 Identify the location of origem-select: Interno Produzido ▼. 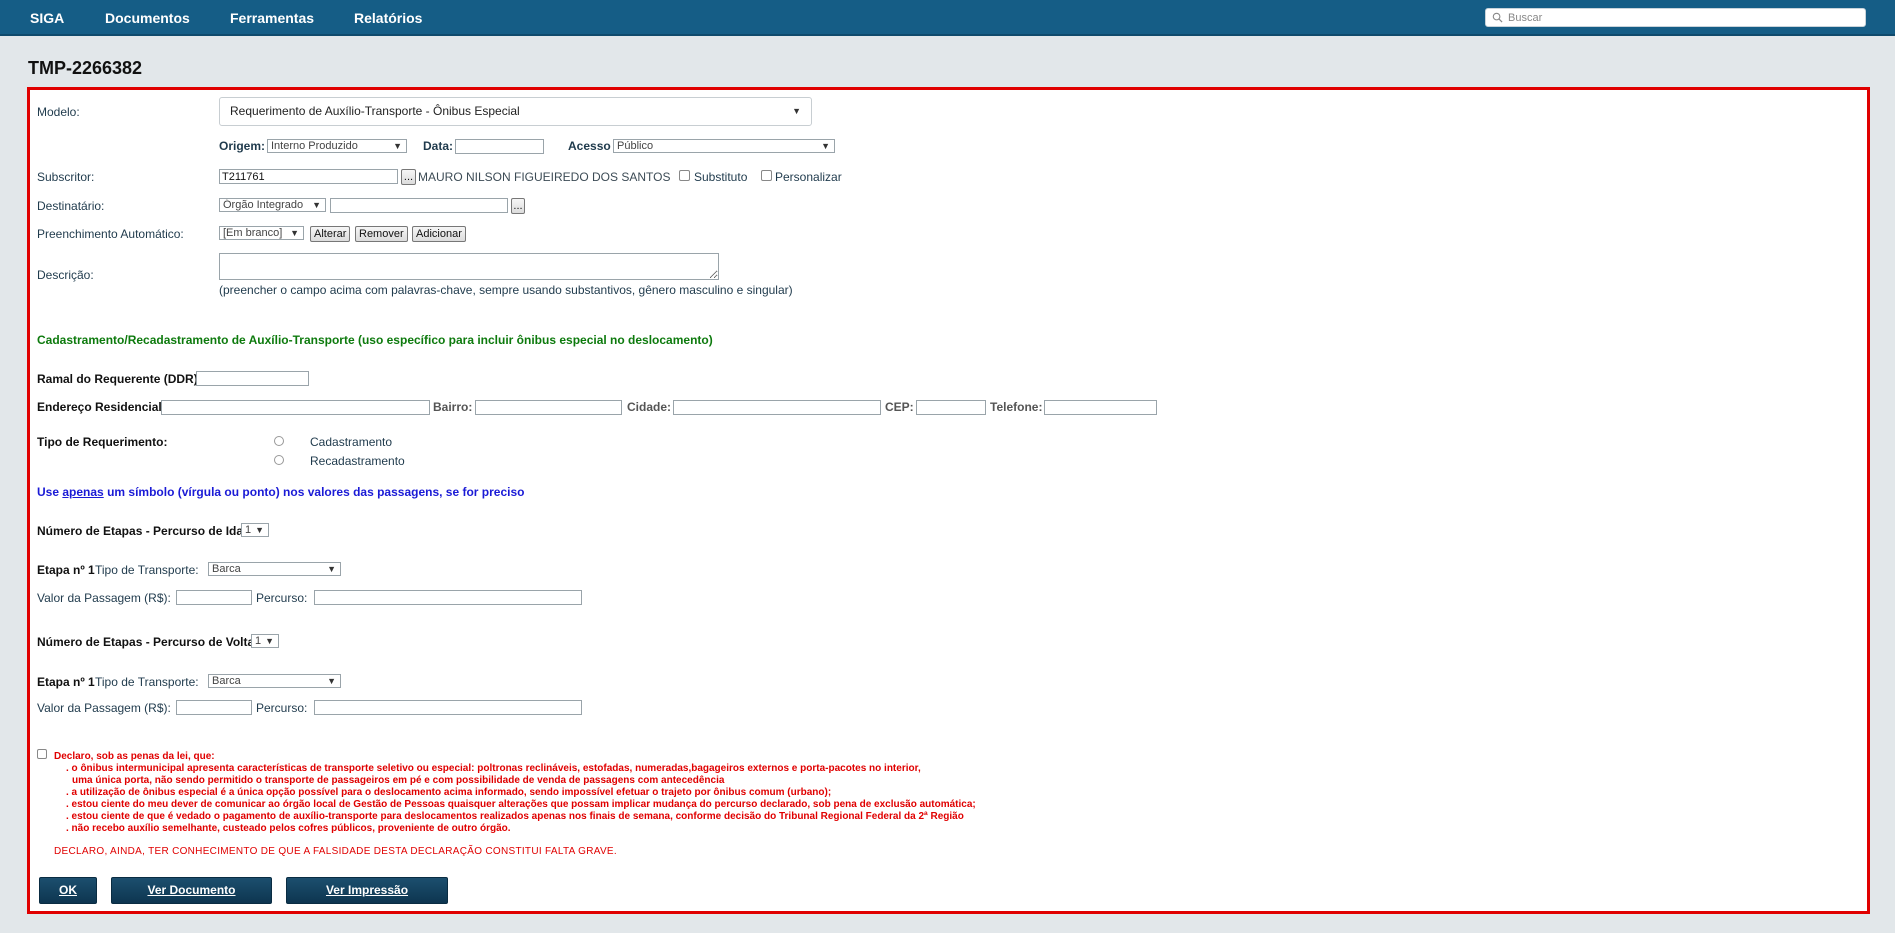
(337, 146).